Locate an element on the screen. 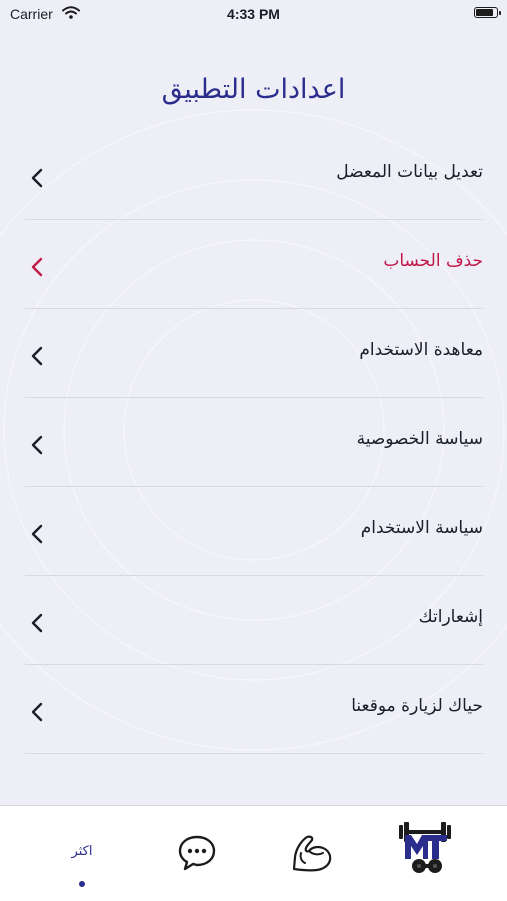 The image size is (507, 901). settings-item-notifications: إشعاراتك is located at coordinates (254, 620).